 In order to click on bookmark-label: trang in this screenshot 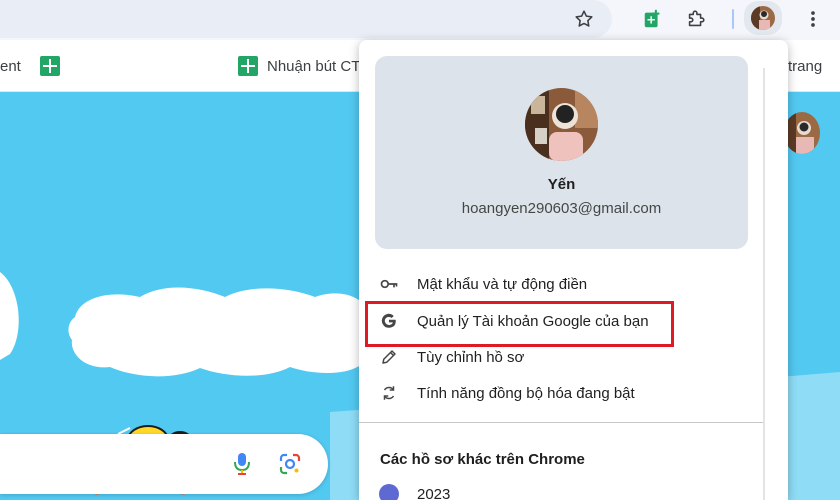, I will do `click(805, 66)`.